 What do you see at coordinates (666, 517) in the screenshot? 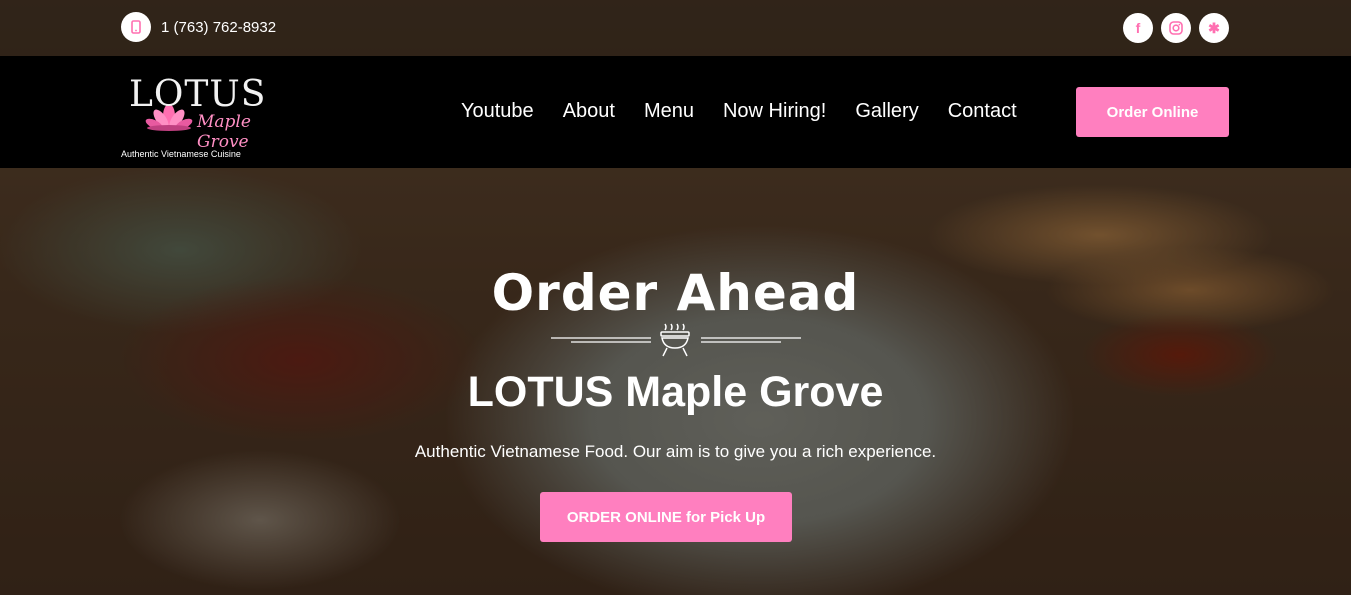
I see `order-online-pickup-button: ORDER ONLINE for Pick Up` at bounding box center [666, 517].